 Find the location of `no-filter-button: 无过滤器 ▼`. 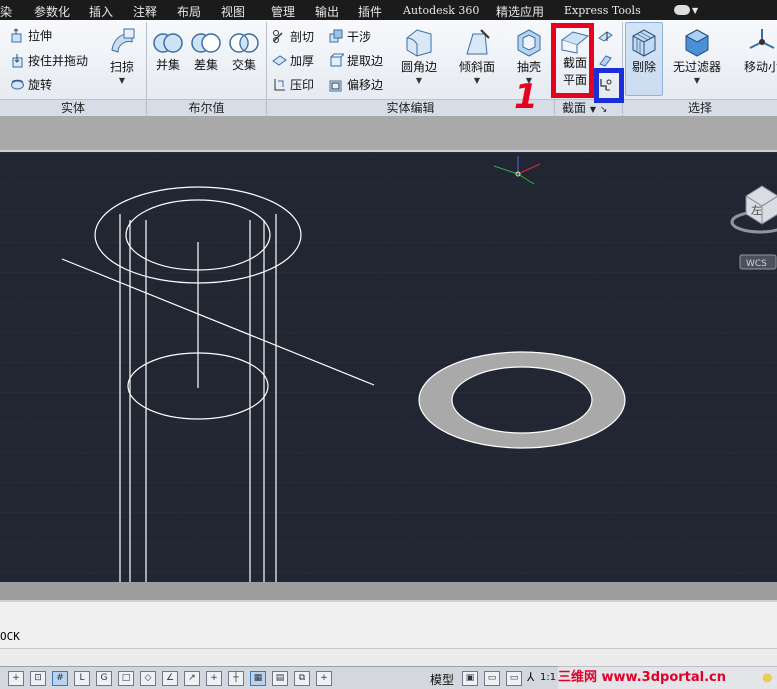

no-filter-button: 无过滤器 ▼ is located at coordinates (697, 55).